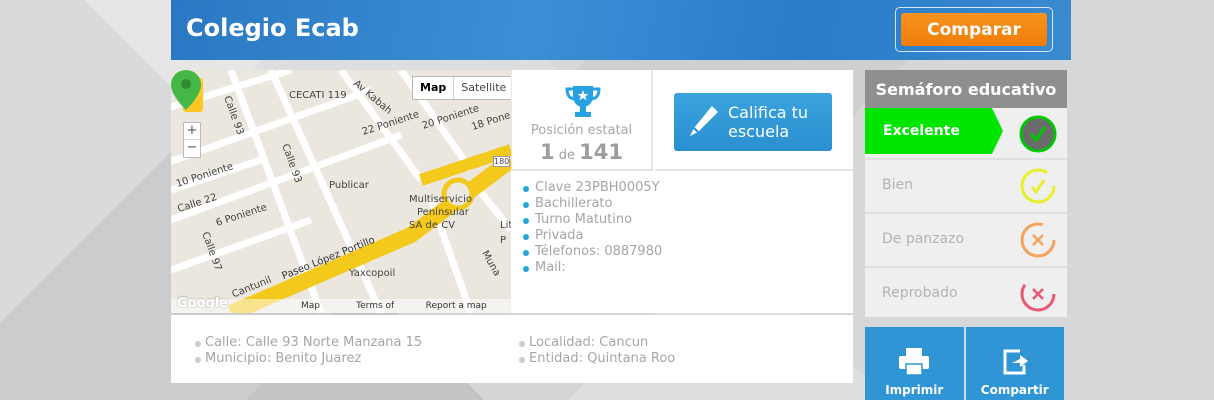 Image resolution: width=1214 pixels, height=400 pixels. Describe the element at coordinates (966, 241) in the screenshot. I see `semaforo-level-de-panzazo: De panzazo` at that location.